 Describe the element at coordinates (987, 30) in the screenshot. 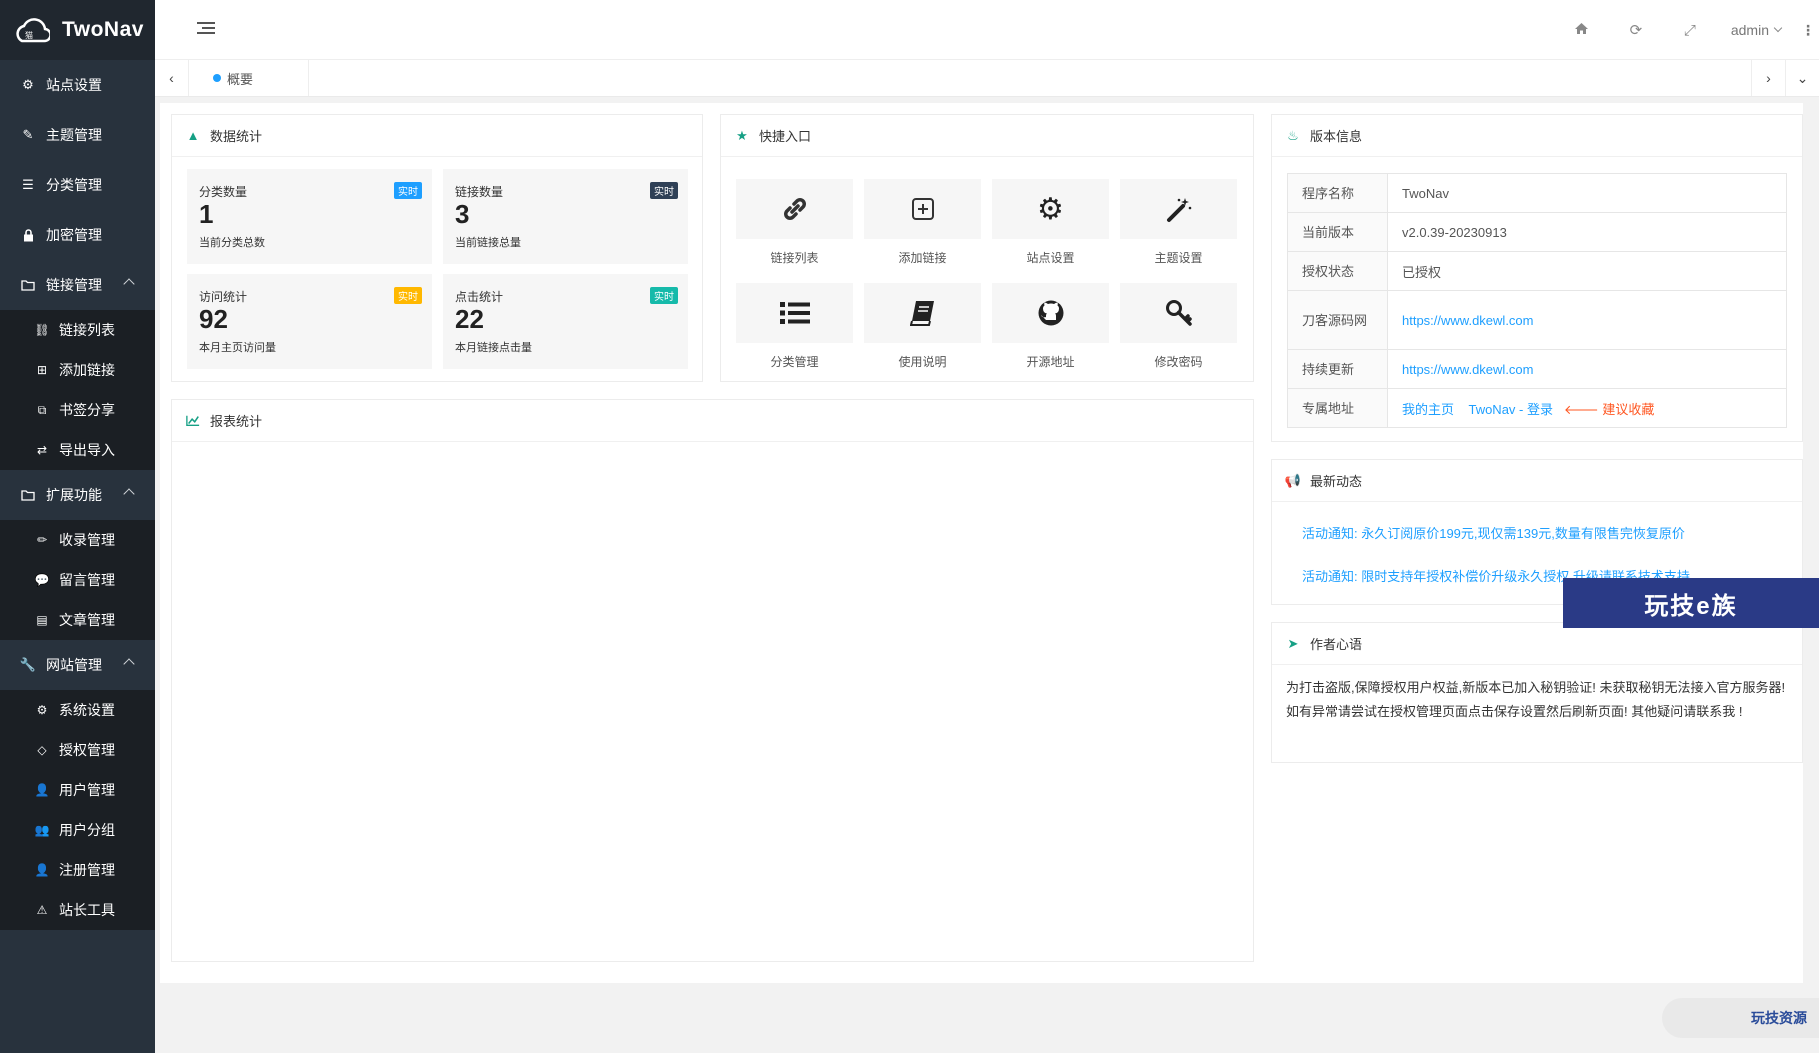

I see `top-header: ⟳ ⤢ admin ⋮` at that location.